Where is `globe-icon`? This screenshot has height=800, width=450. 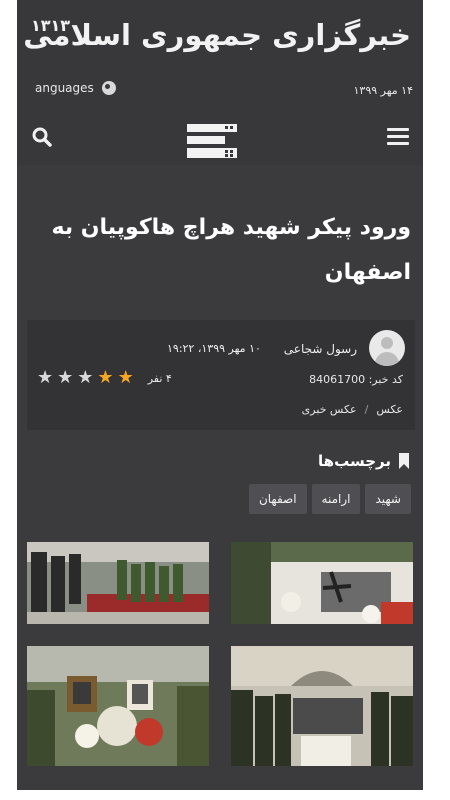 globe-icon is located at coordinates (108, 88).